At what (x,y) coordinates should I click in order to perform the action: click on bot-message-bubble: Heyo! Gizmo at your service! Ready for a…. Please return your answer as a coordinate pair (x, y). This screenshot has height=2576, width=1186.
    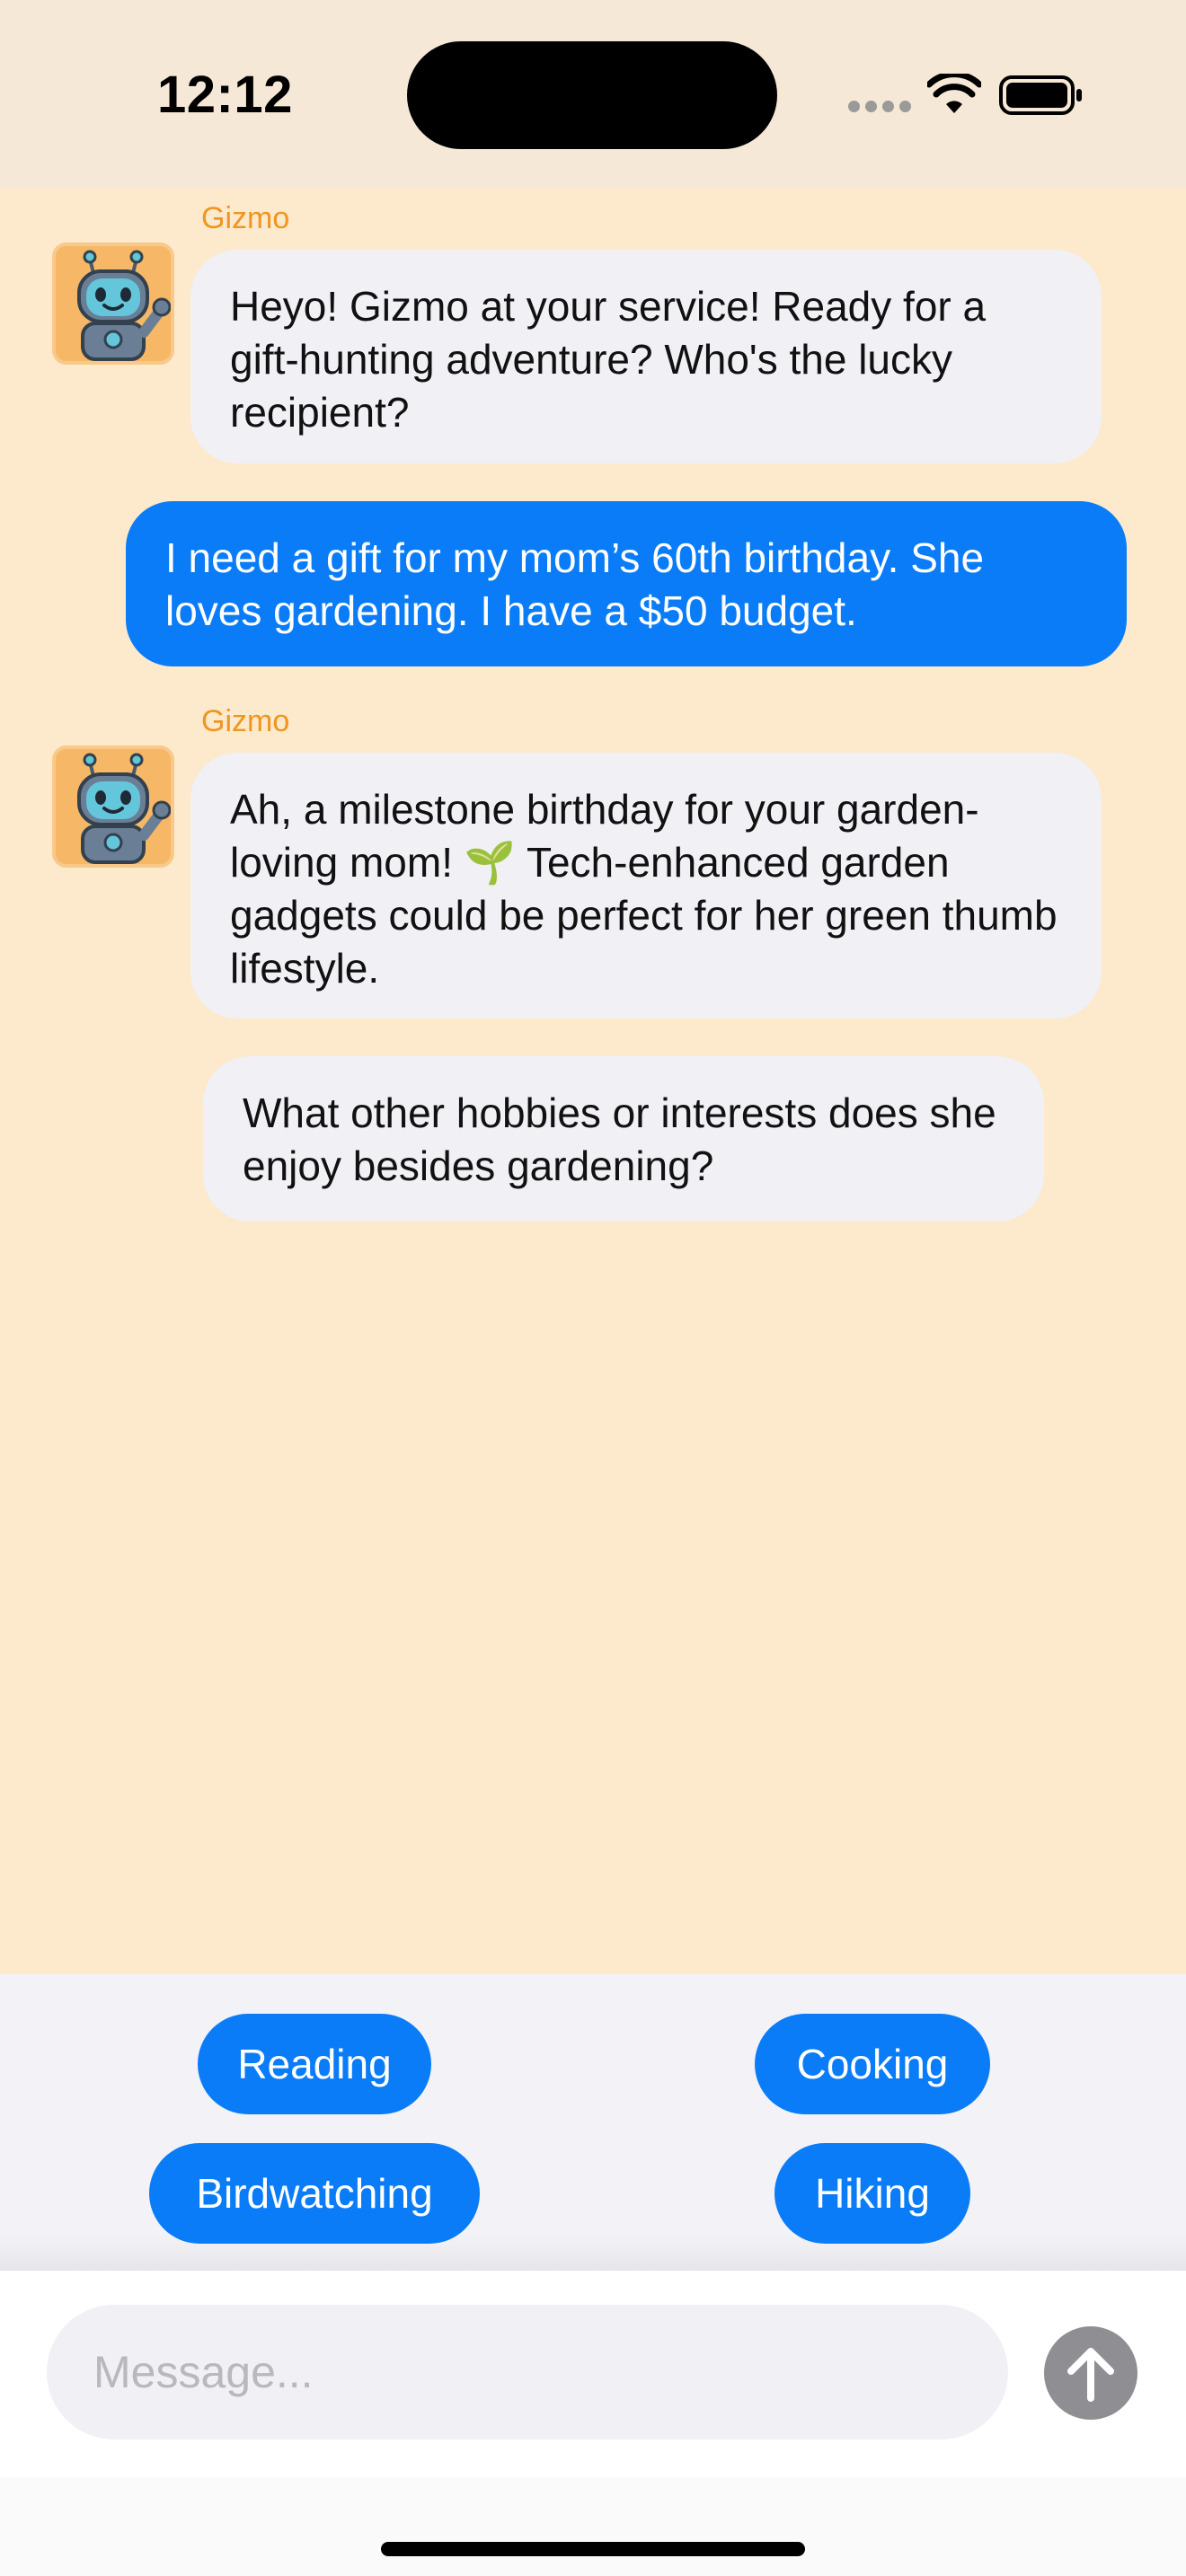
    Looking at the image, I should click on (646, 356).